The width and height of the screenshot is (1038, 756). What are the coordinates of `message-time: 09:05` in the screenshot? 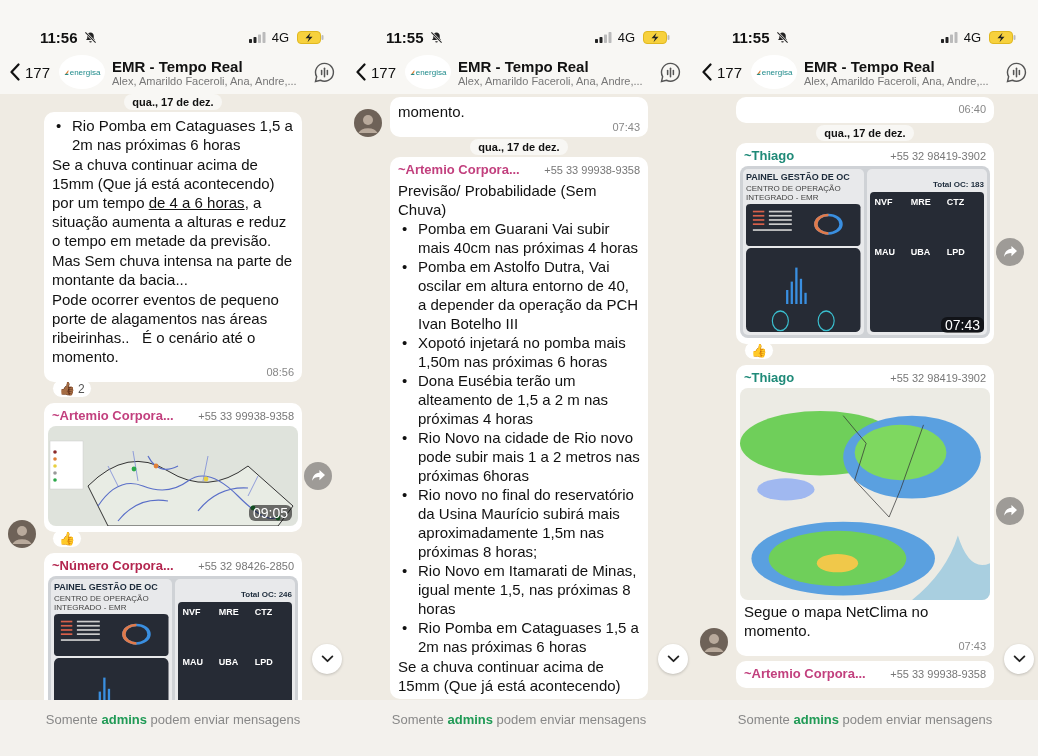 It's located at (270, 513).